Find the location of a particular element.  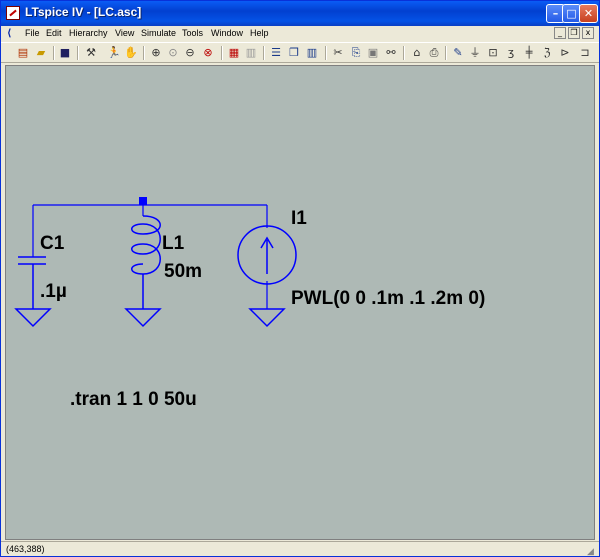

open-icon: ▰ is located at coordinates (41, 52).